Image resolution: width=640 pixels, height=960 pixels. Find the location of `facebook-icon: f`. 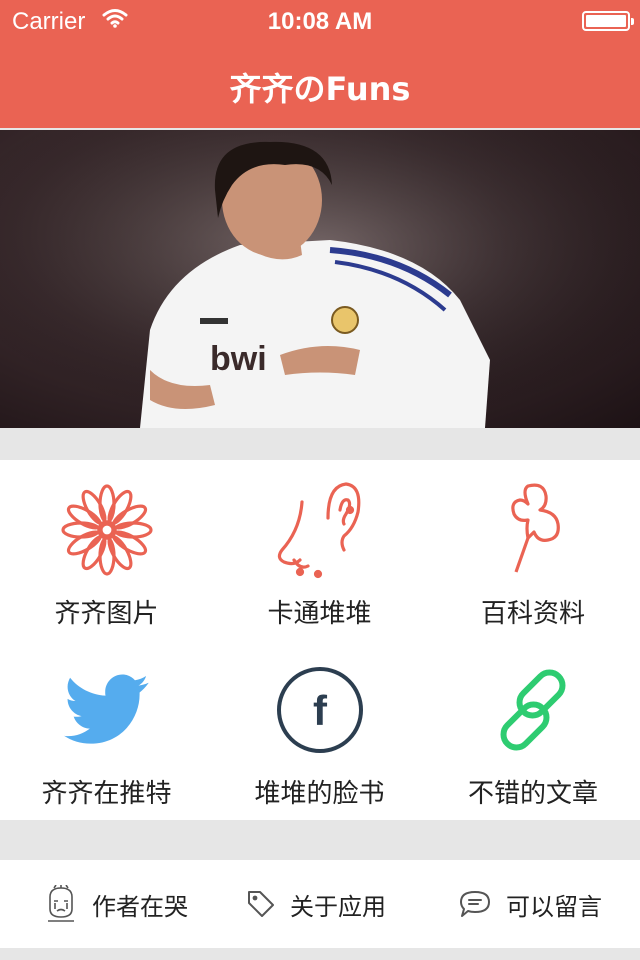

facebook-icon: f is located at coordinates (319, 710).